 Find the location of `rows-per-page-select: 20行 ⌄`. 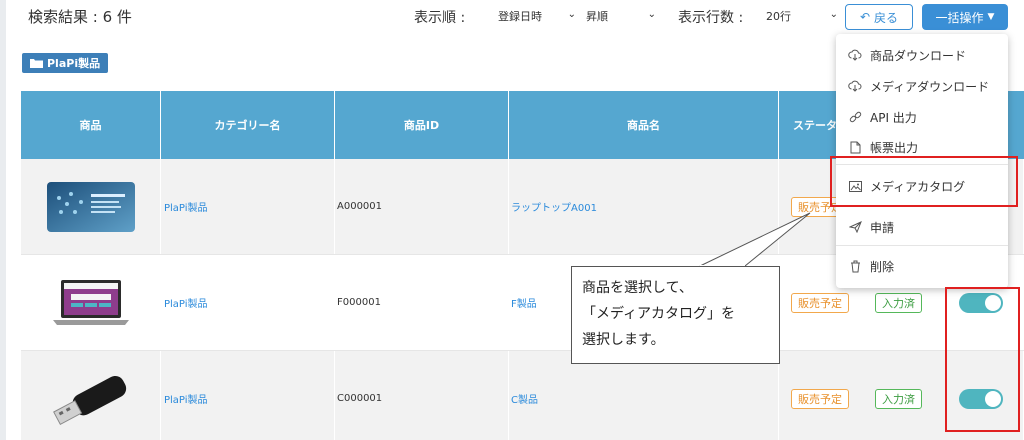

rows-per-page-select: 20行 ⌄ is located at coordinates (801, 16).